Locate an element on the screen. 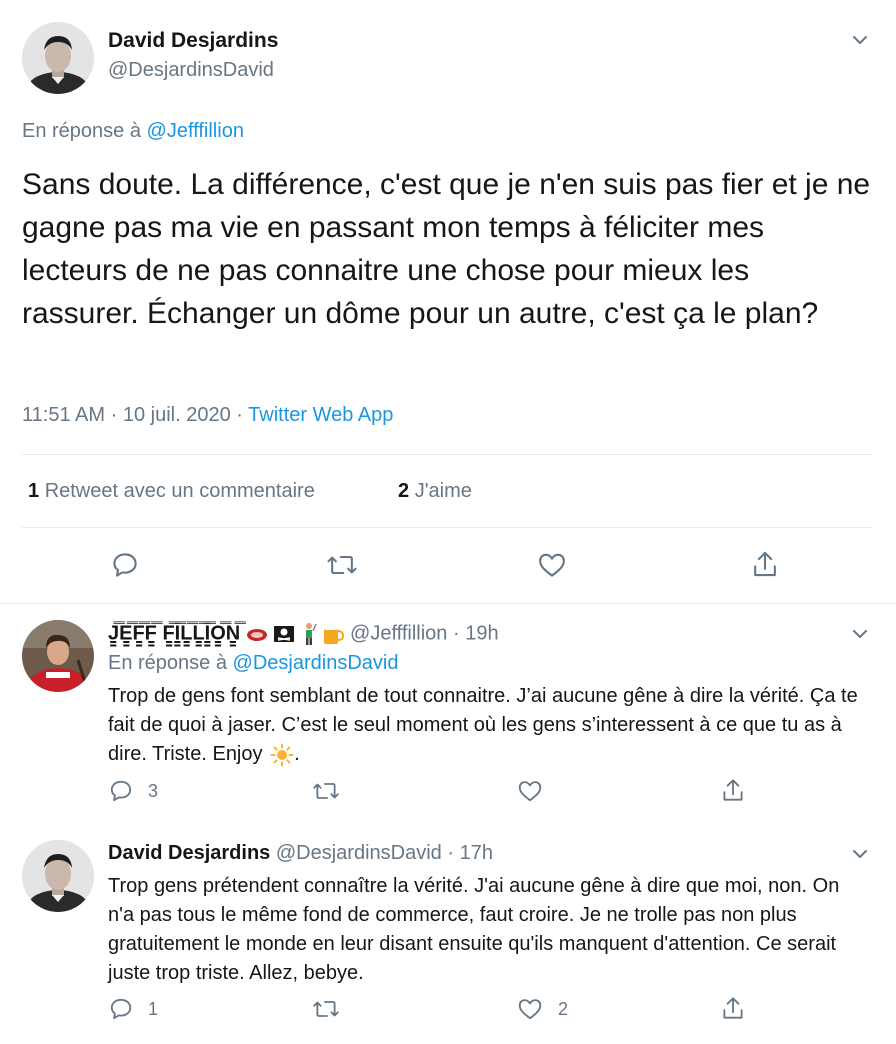 The height and width of the screenshot is (1044, 896). tweet-time: 11:51 AM is located at coordinates (63, 415).